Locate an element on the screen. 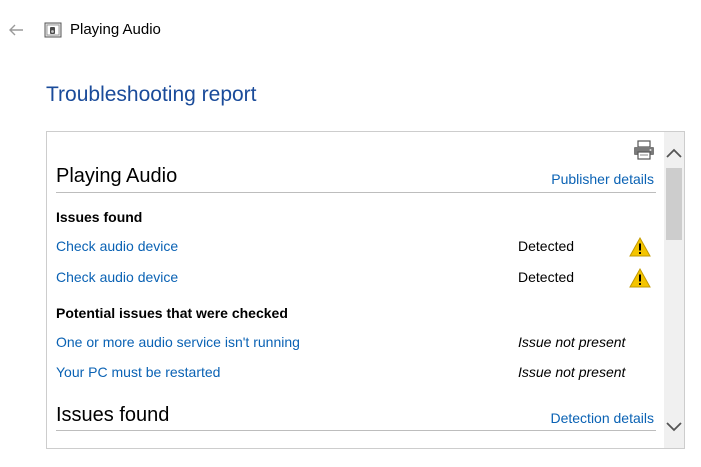  section-title-issues-found: Issues found is located at coordinates (113, 415).